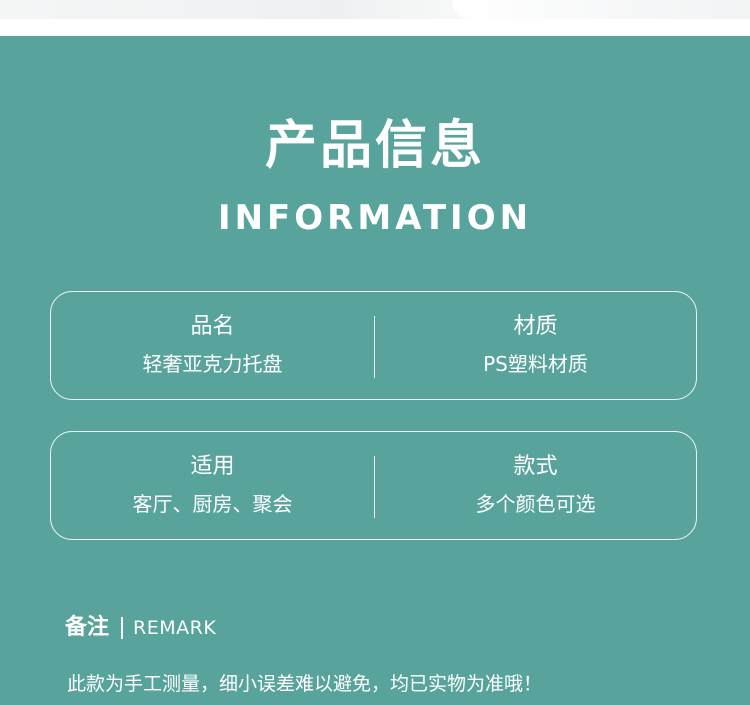 The height and width of the screenshot is (705, 750). What do you see at coordinates (535, 326) in the screenshot?
I see `info-label: 材质` at bounding box center [535, 326].